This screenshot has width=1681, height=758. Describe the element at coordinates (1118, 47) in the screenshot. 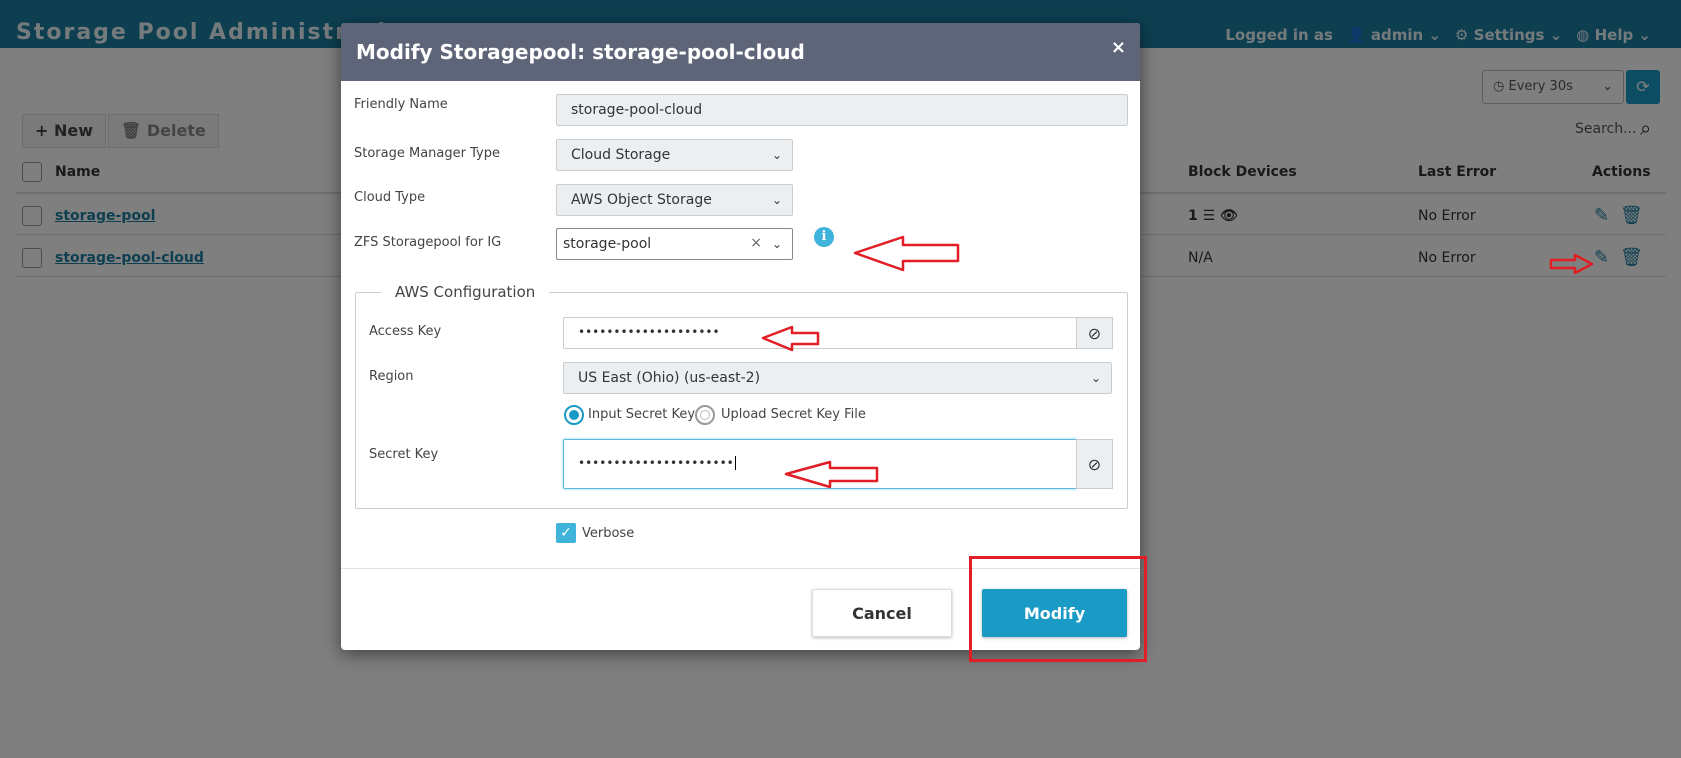

I see `close-icon: ×` at that location.